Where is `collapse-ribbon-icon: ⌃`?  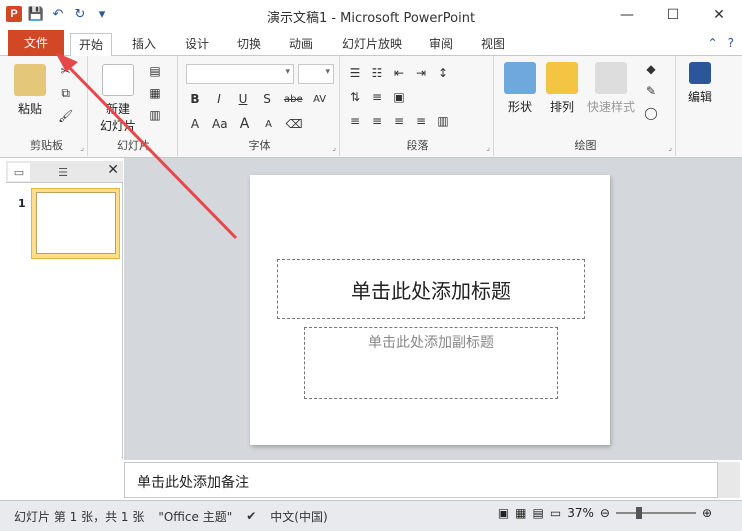 collapse-ribbon-icon: ⌃ is located at coordinates (713, 43).